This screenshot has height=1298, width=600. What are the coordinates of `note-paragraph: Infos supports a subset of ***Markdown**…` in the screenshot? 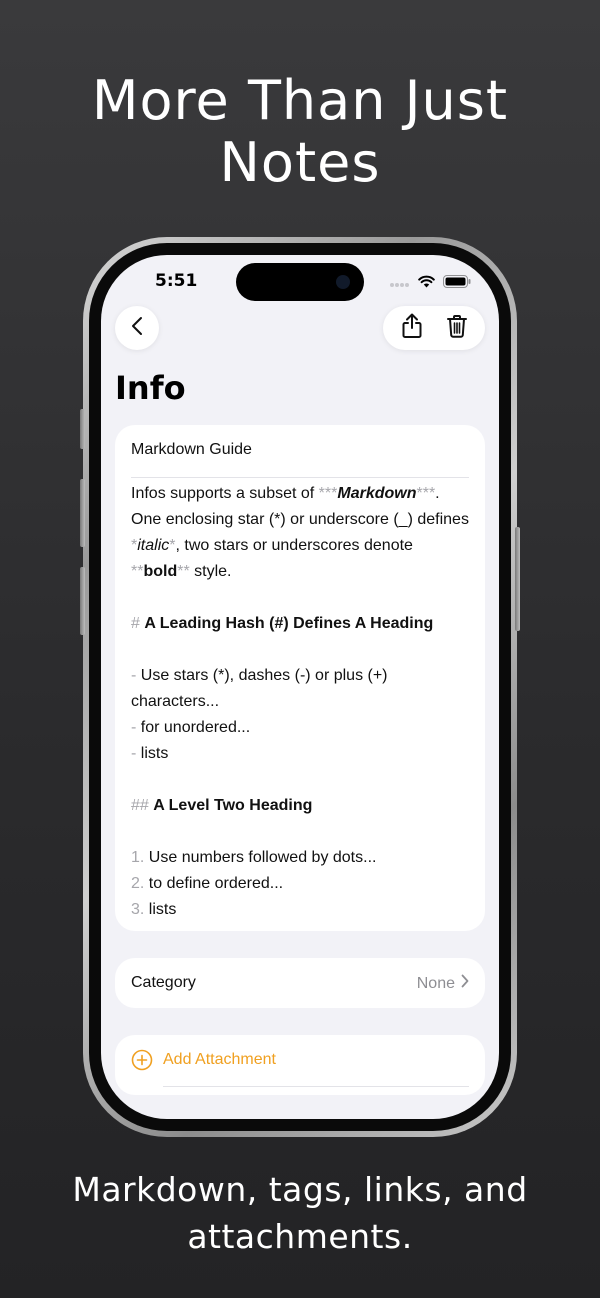 It's located at (300, 532).